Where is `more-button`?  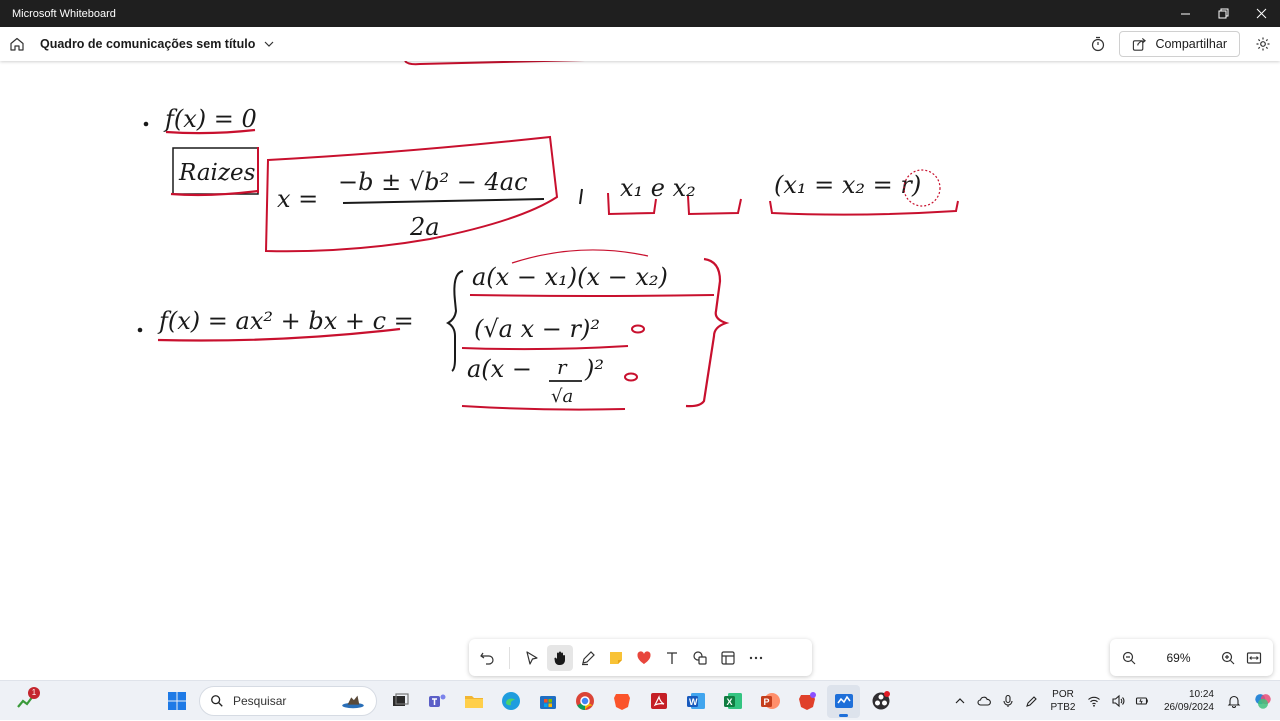 more-button is located at coordinates (756, 658).